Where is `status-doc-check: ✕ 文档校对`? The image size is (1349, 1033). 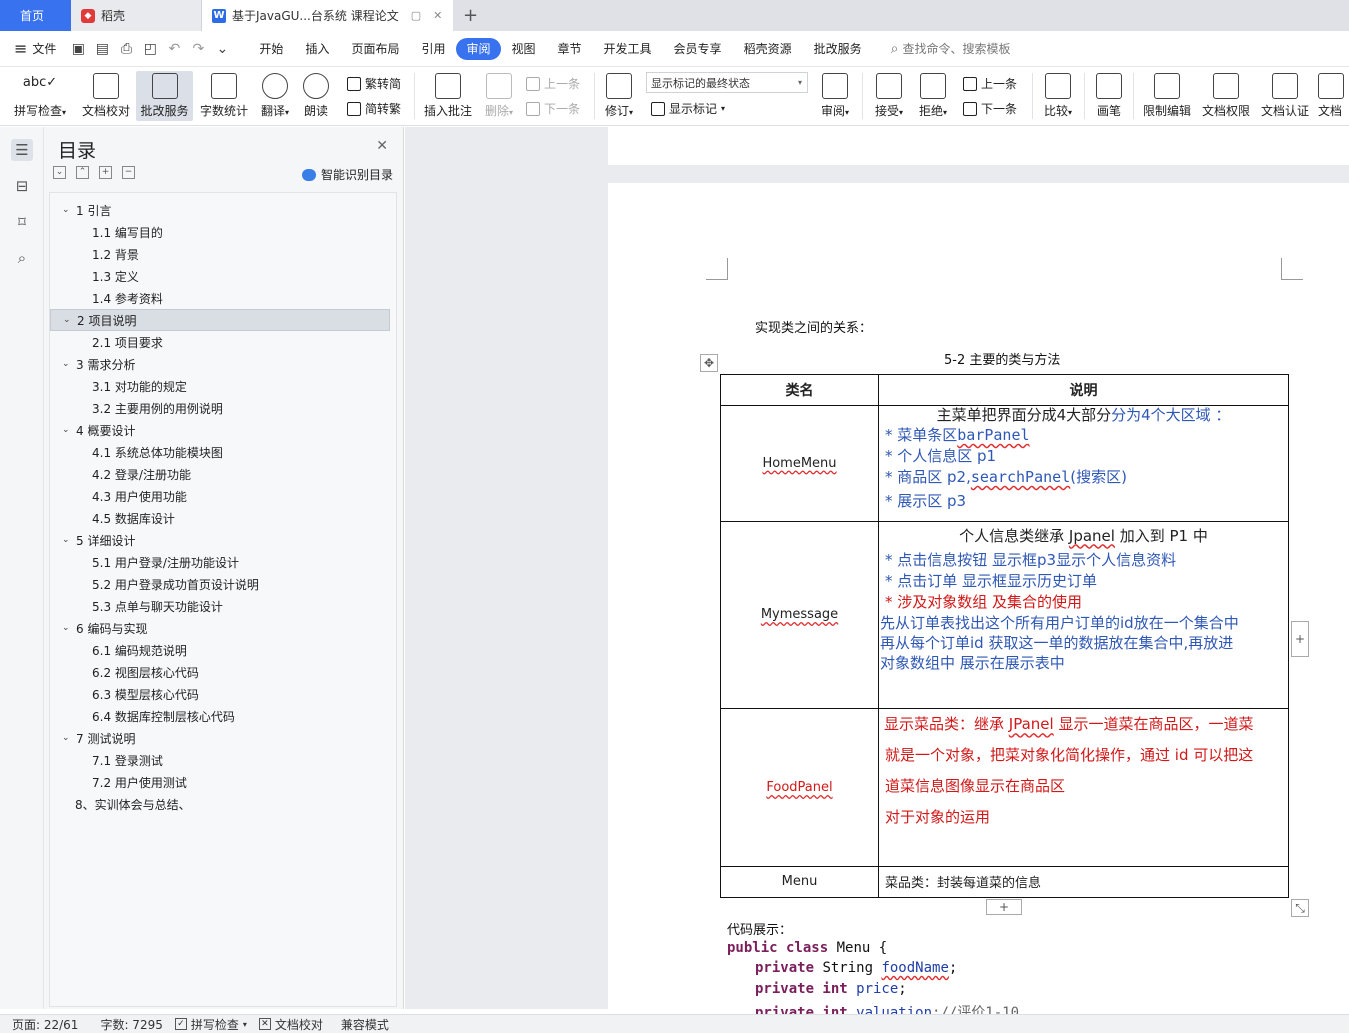
status-doc-check: ✕ 文档校对 is located at coordinates (290, 1024).